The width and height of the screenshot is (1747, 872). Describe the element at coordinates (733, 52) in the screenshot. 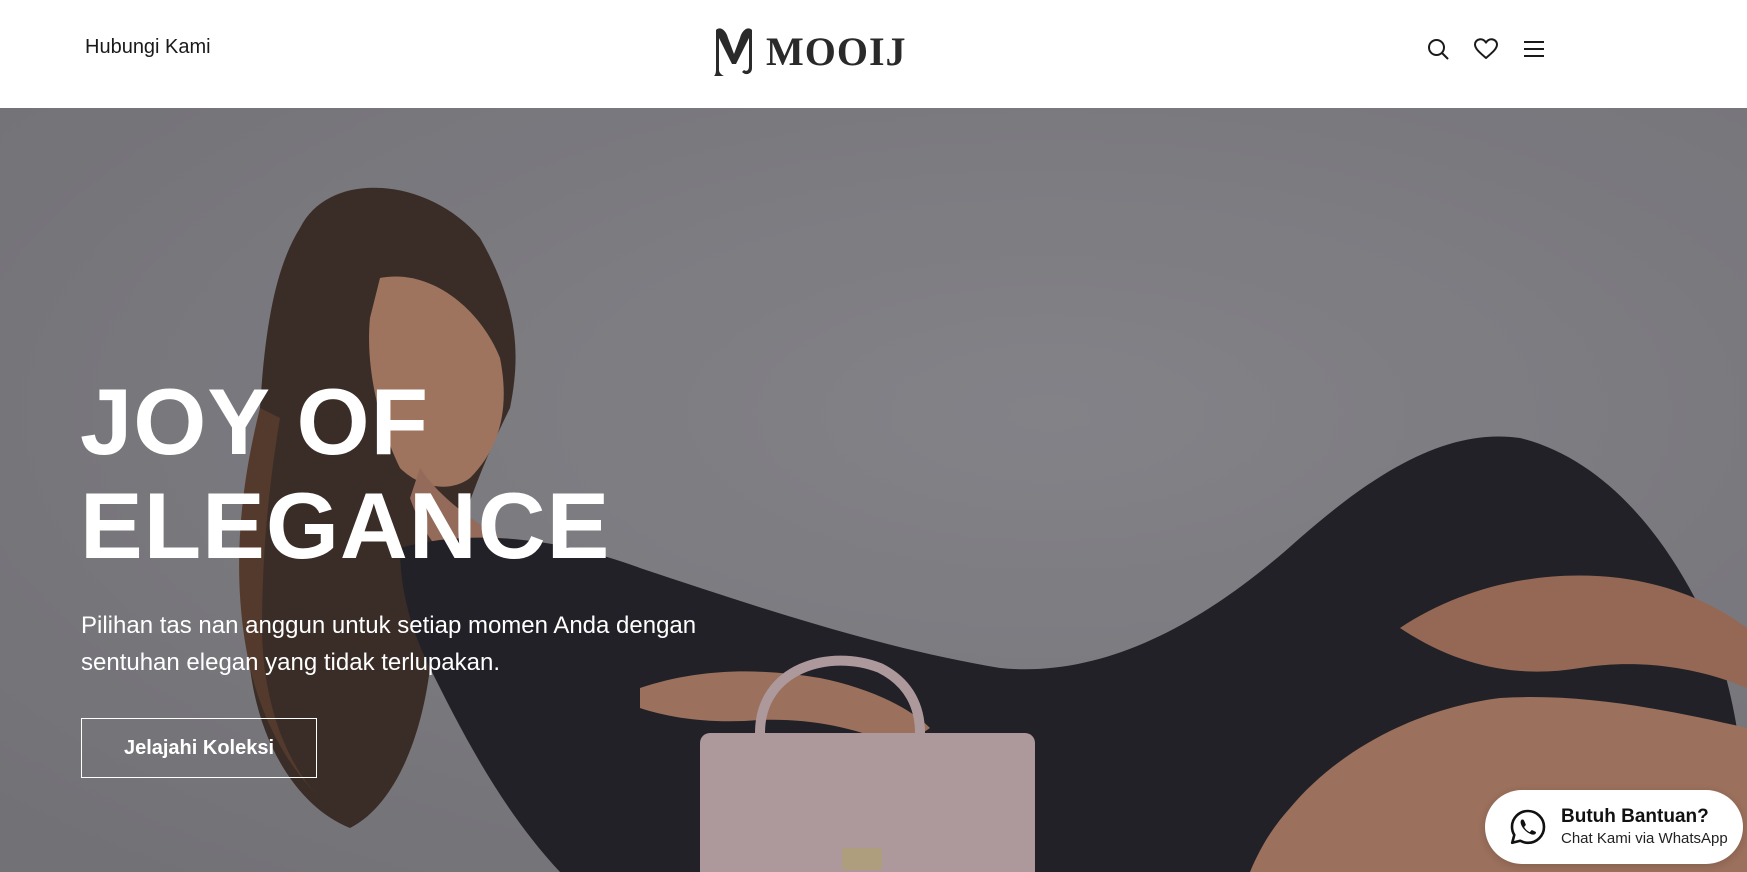

I see `logo-mark-icon` at that location.